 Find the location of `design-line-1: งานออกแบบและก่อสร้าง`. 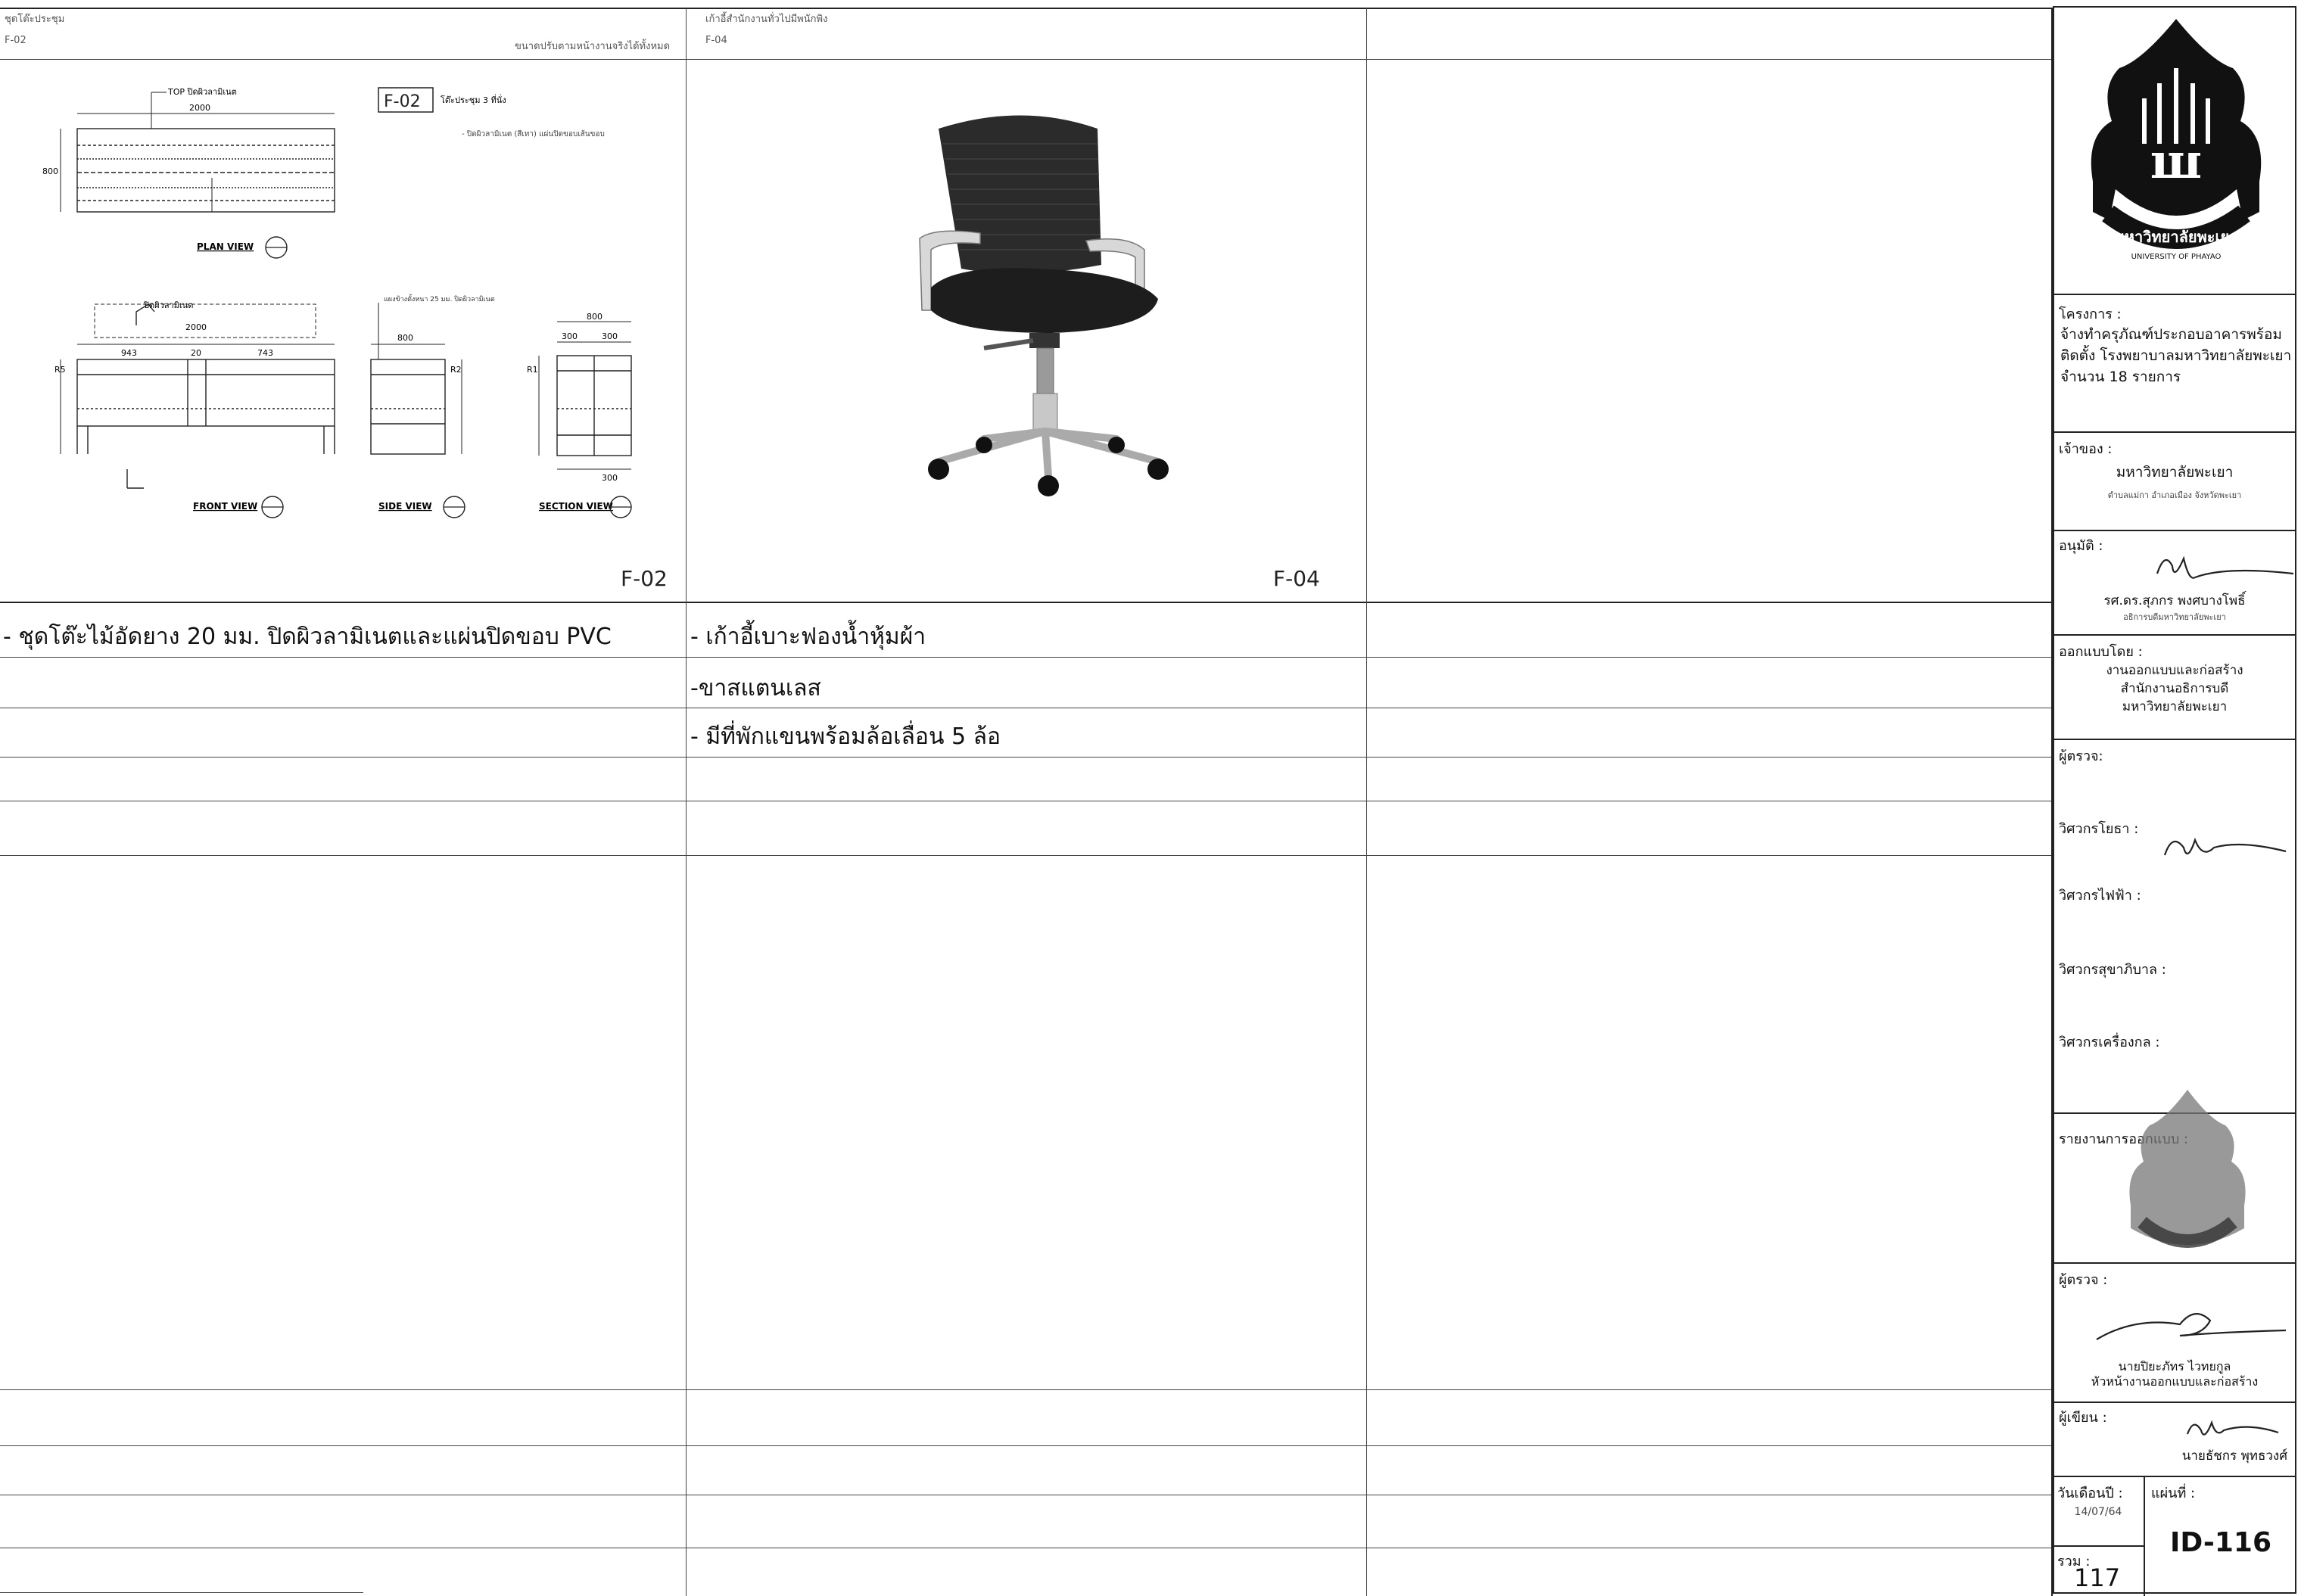

design-line-1: งานออกแบบและก่อสร้าง is located at coordinates (2174, 670).